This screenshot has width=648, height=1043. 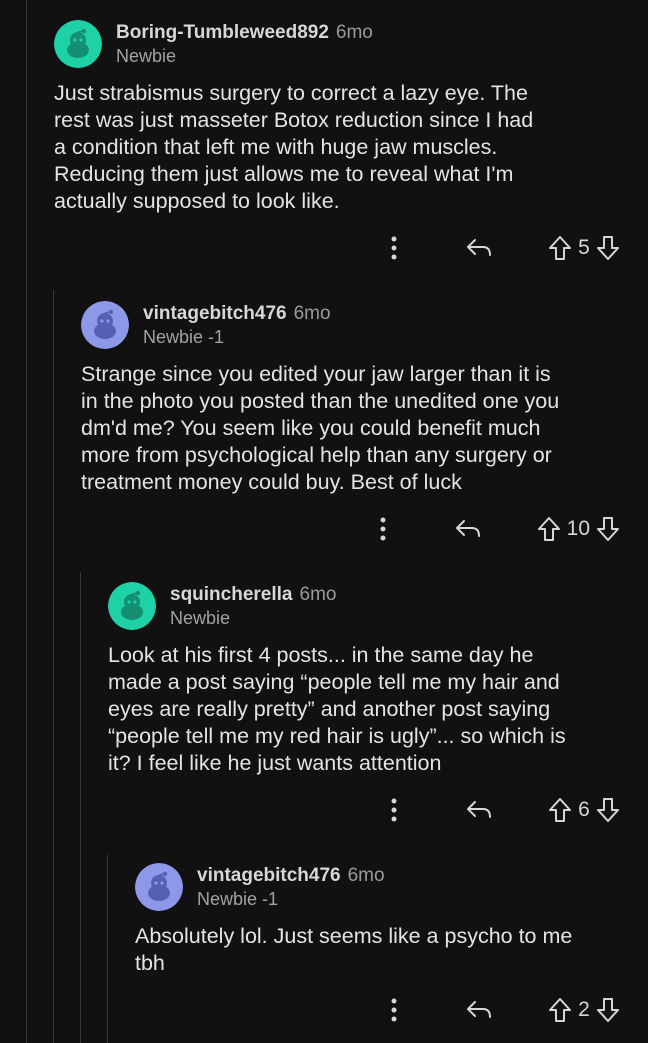 What do you see at coordinates (502, 248) in the screenshot?
I see `comment-actions: 5` at bounding box center [502, 248].